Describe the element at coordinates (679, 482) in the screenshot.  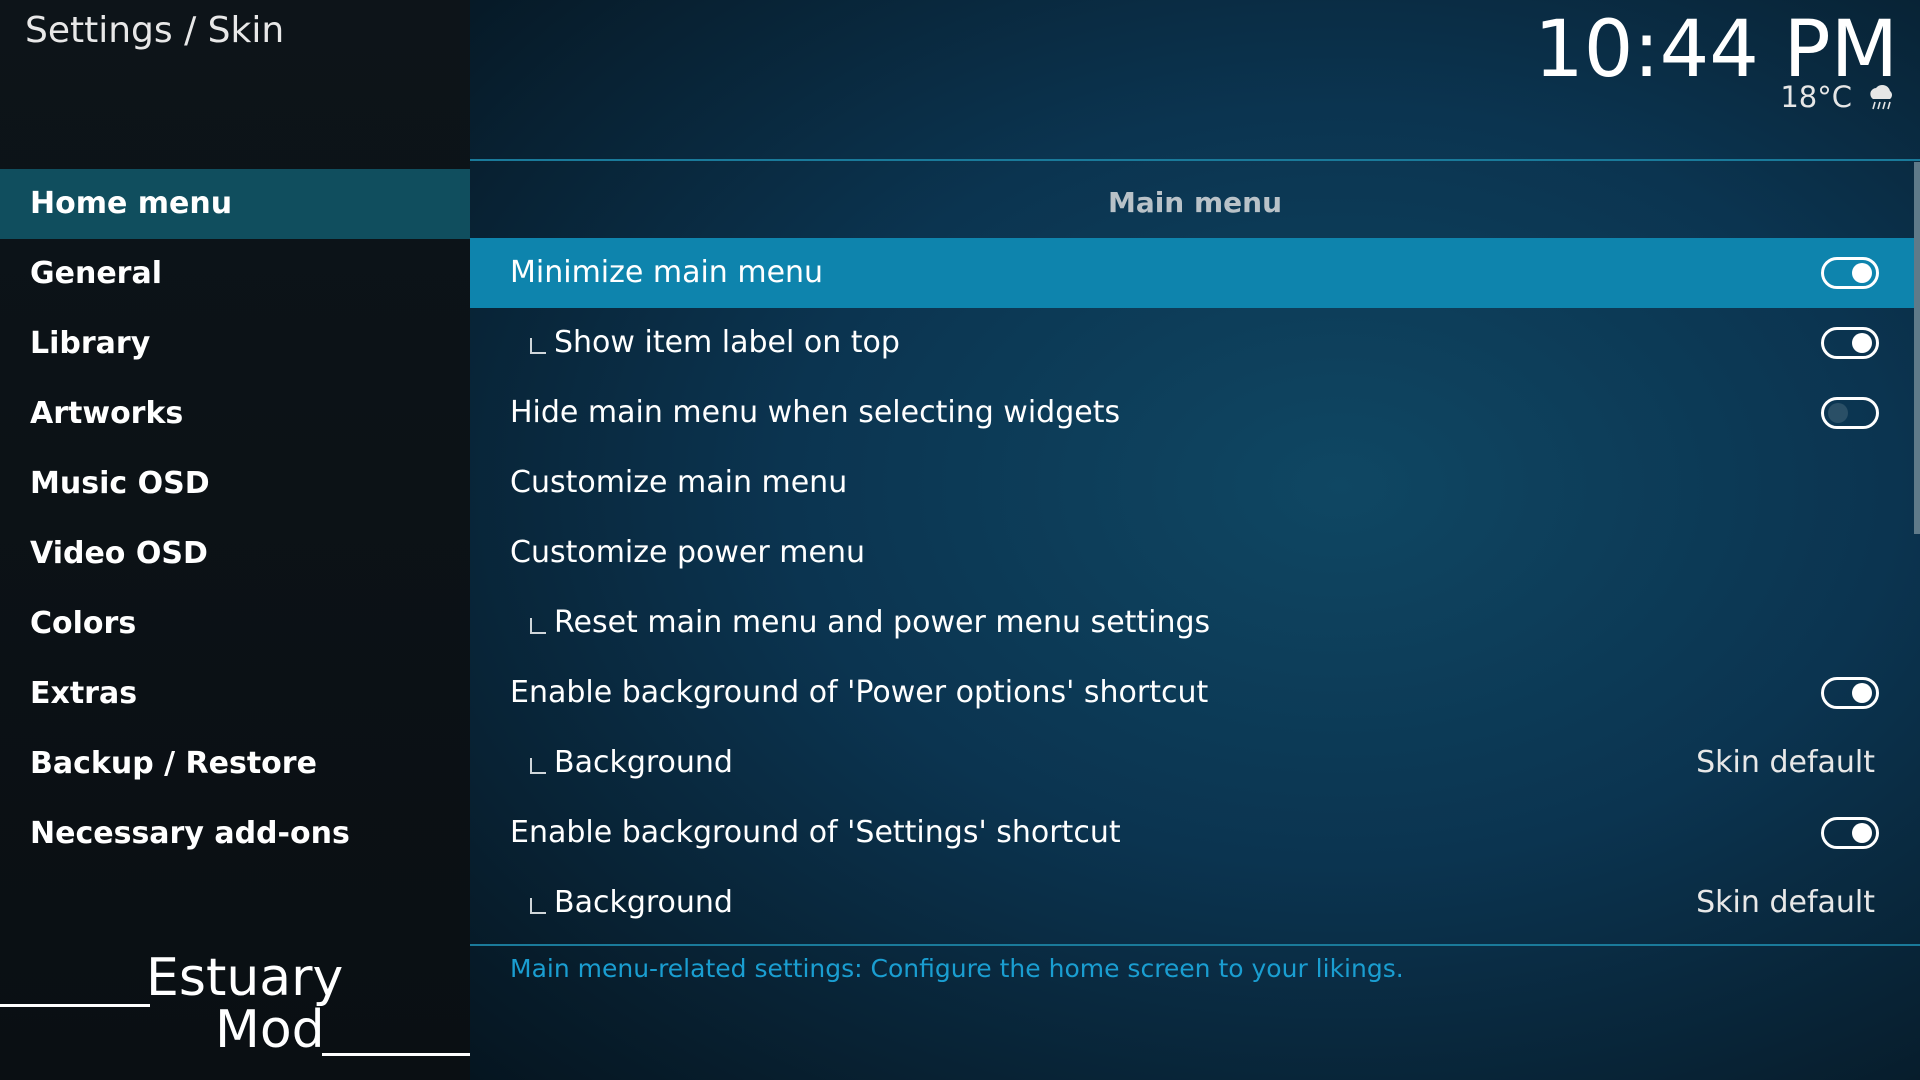
I see `setting-label: Customize main menu` at that location.